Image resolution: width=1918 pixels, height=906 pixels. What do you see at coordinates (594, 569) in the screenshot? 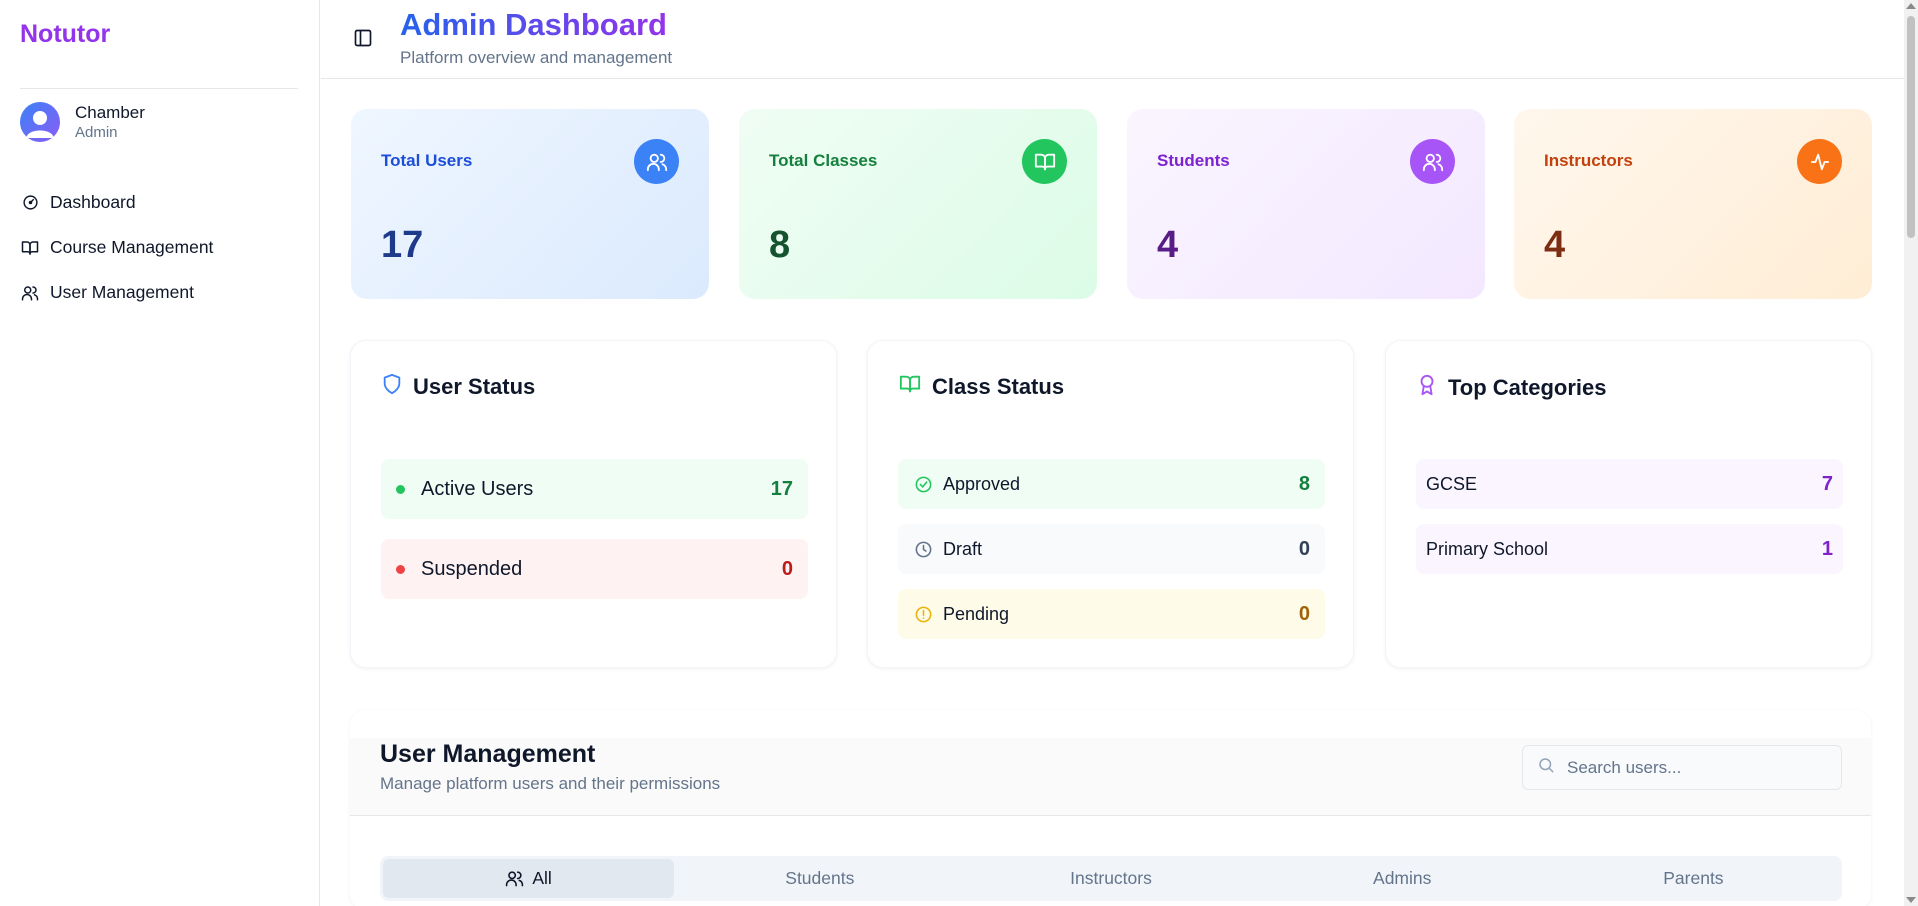
I see `status-row-suspended: Suspended 0` at bounding box center [594, 569].